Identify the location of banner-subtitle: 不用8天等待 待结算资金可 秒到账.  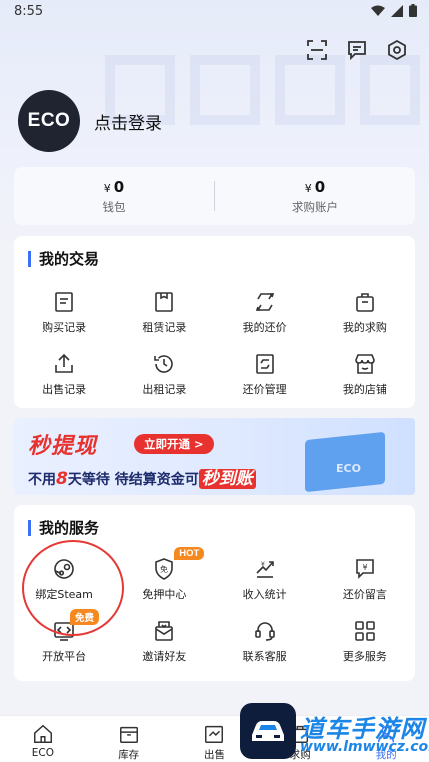
(142, 476).